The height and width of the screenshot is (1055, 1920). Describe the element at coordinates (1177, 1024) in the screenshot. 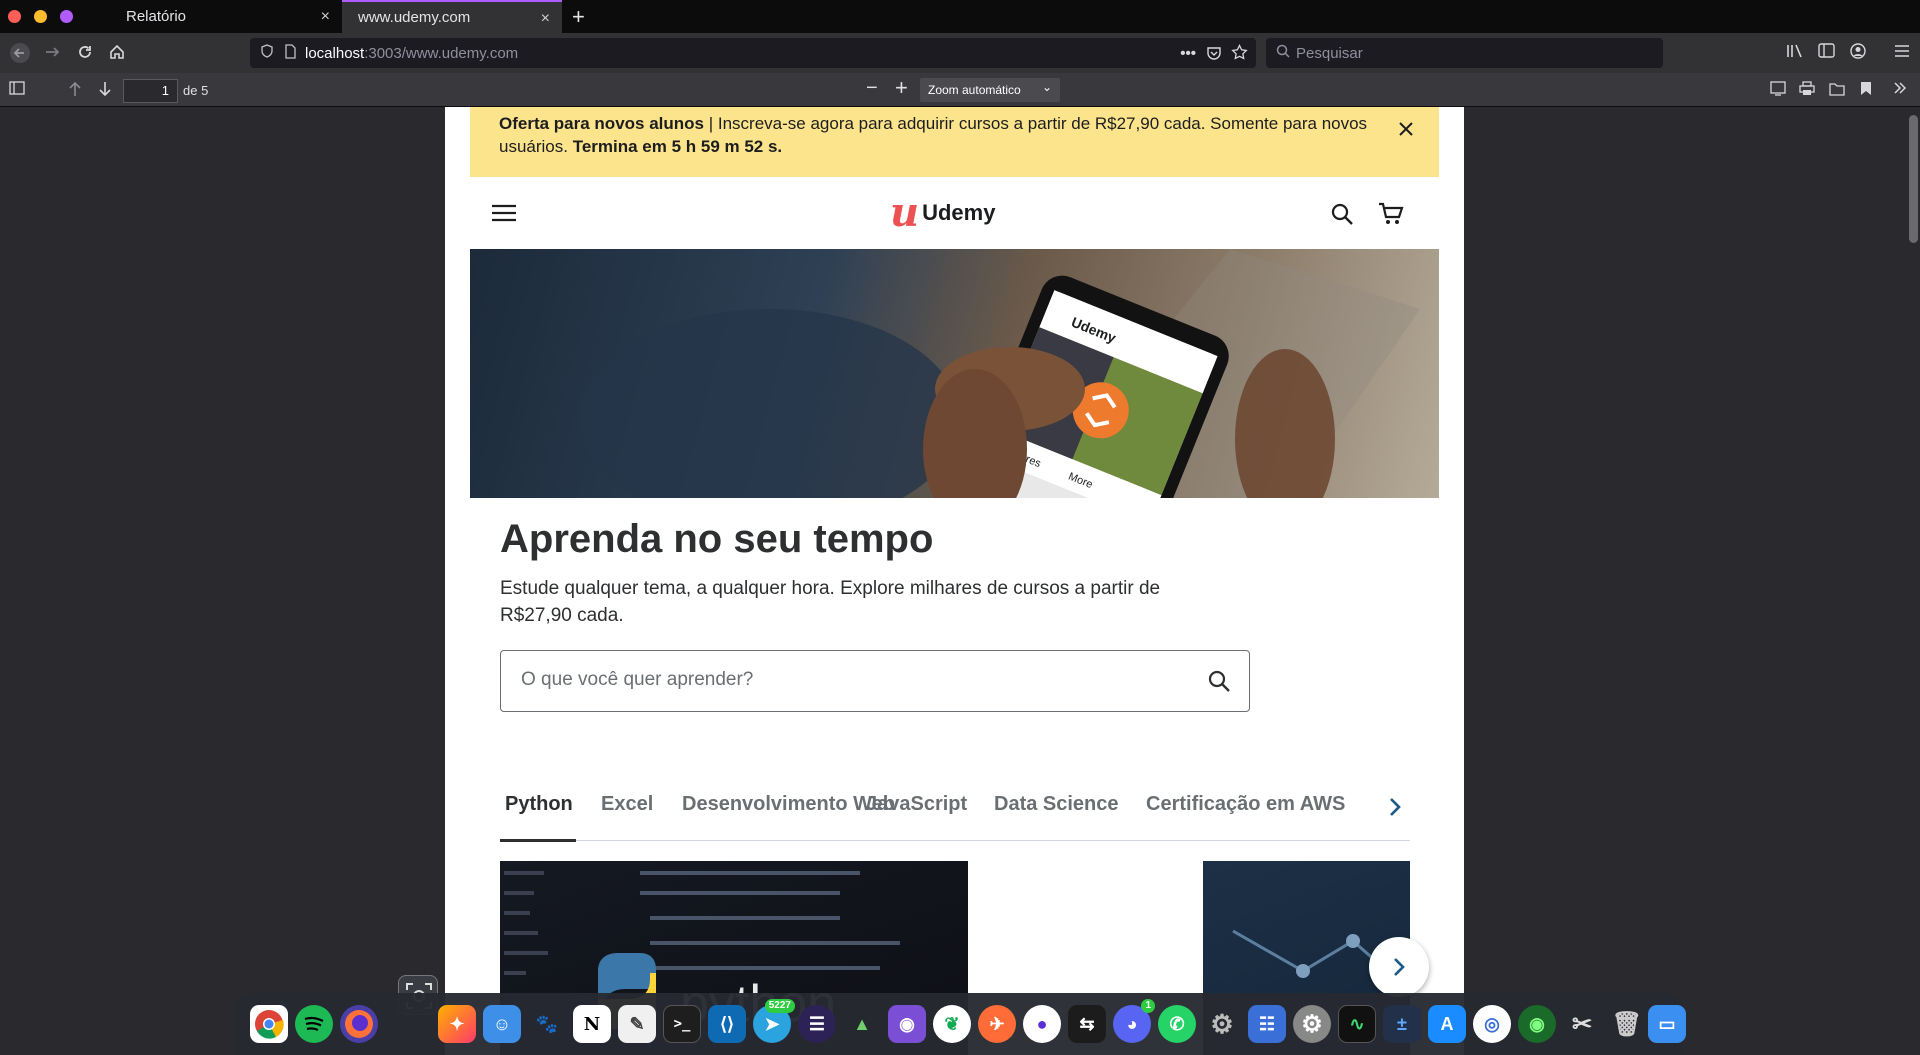

I see `whatsapp-icon: ✆` at that location.